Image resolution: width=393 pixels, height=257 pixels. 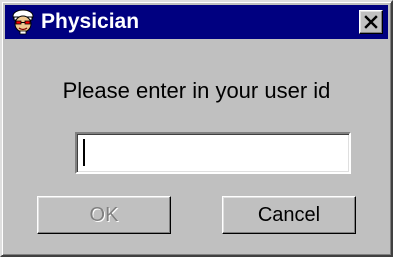 I want to click on ok-button: OK, so click(x=104, y=215).